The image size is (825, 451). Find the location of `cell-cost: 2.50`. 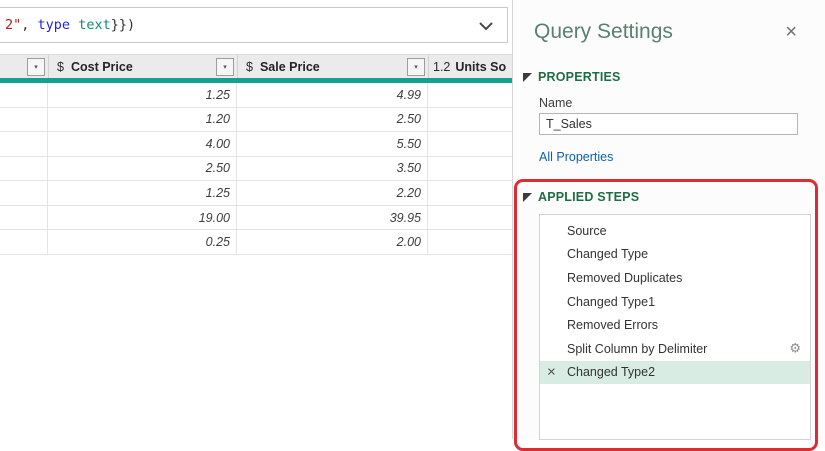

cell-cost: 2.50 is located at coordinates (142, 168).